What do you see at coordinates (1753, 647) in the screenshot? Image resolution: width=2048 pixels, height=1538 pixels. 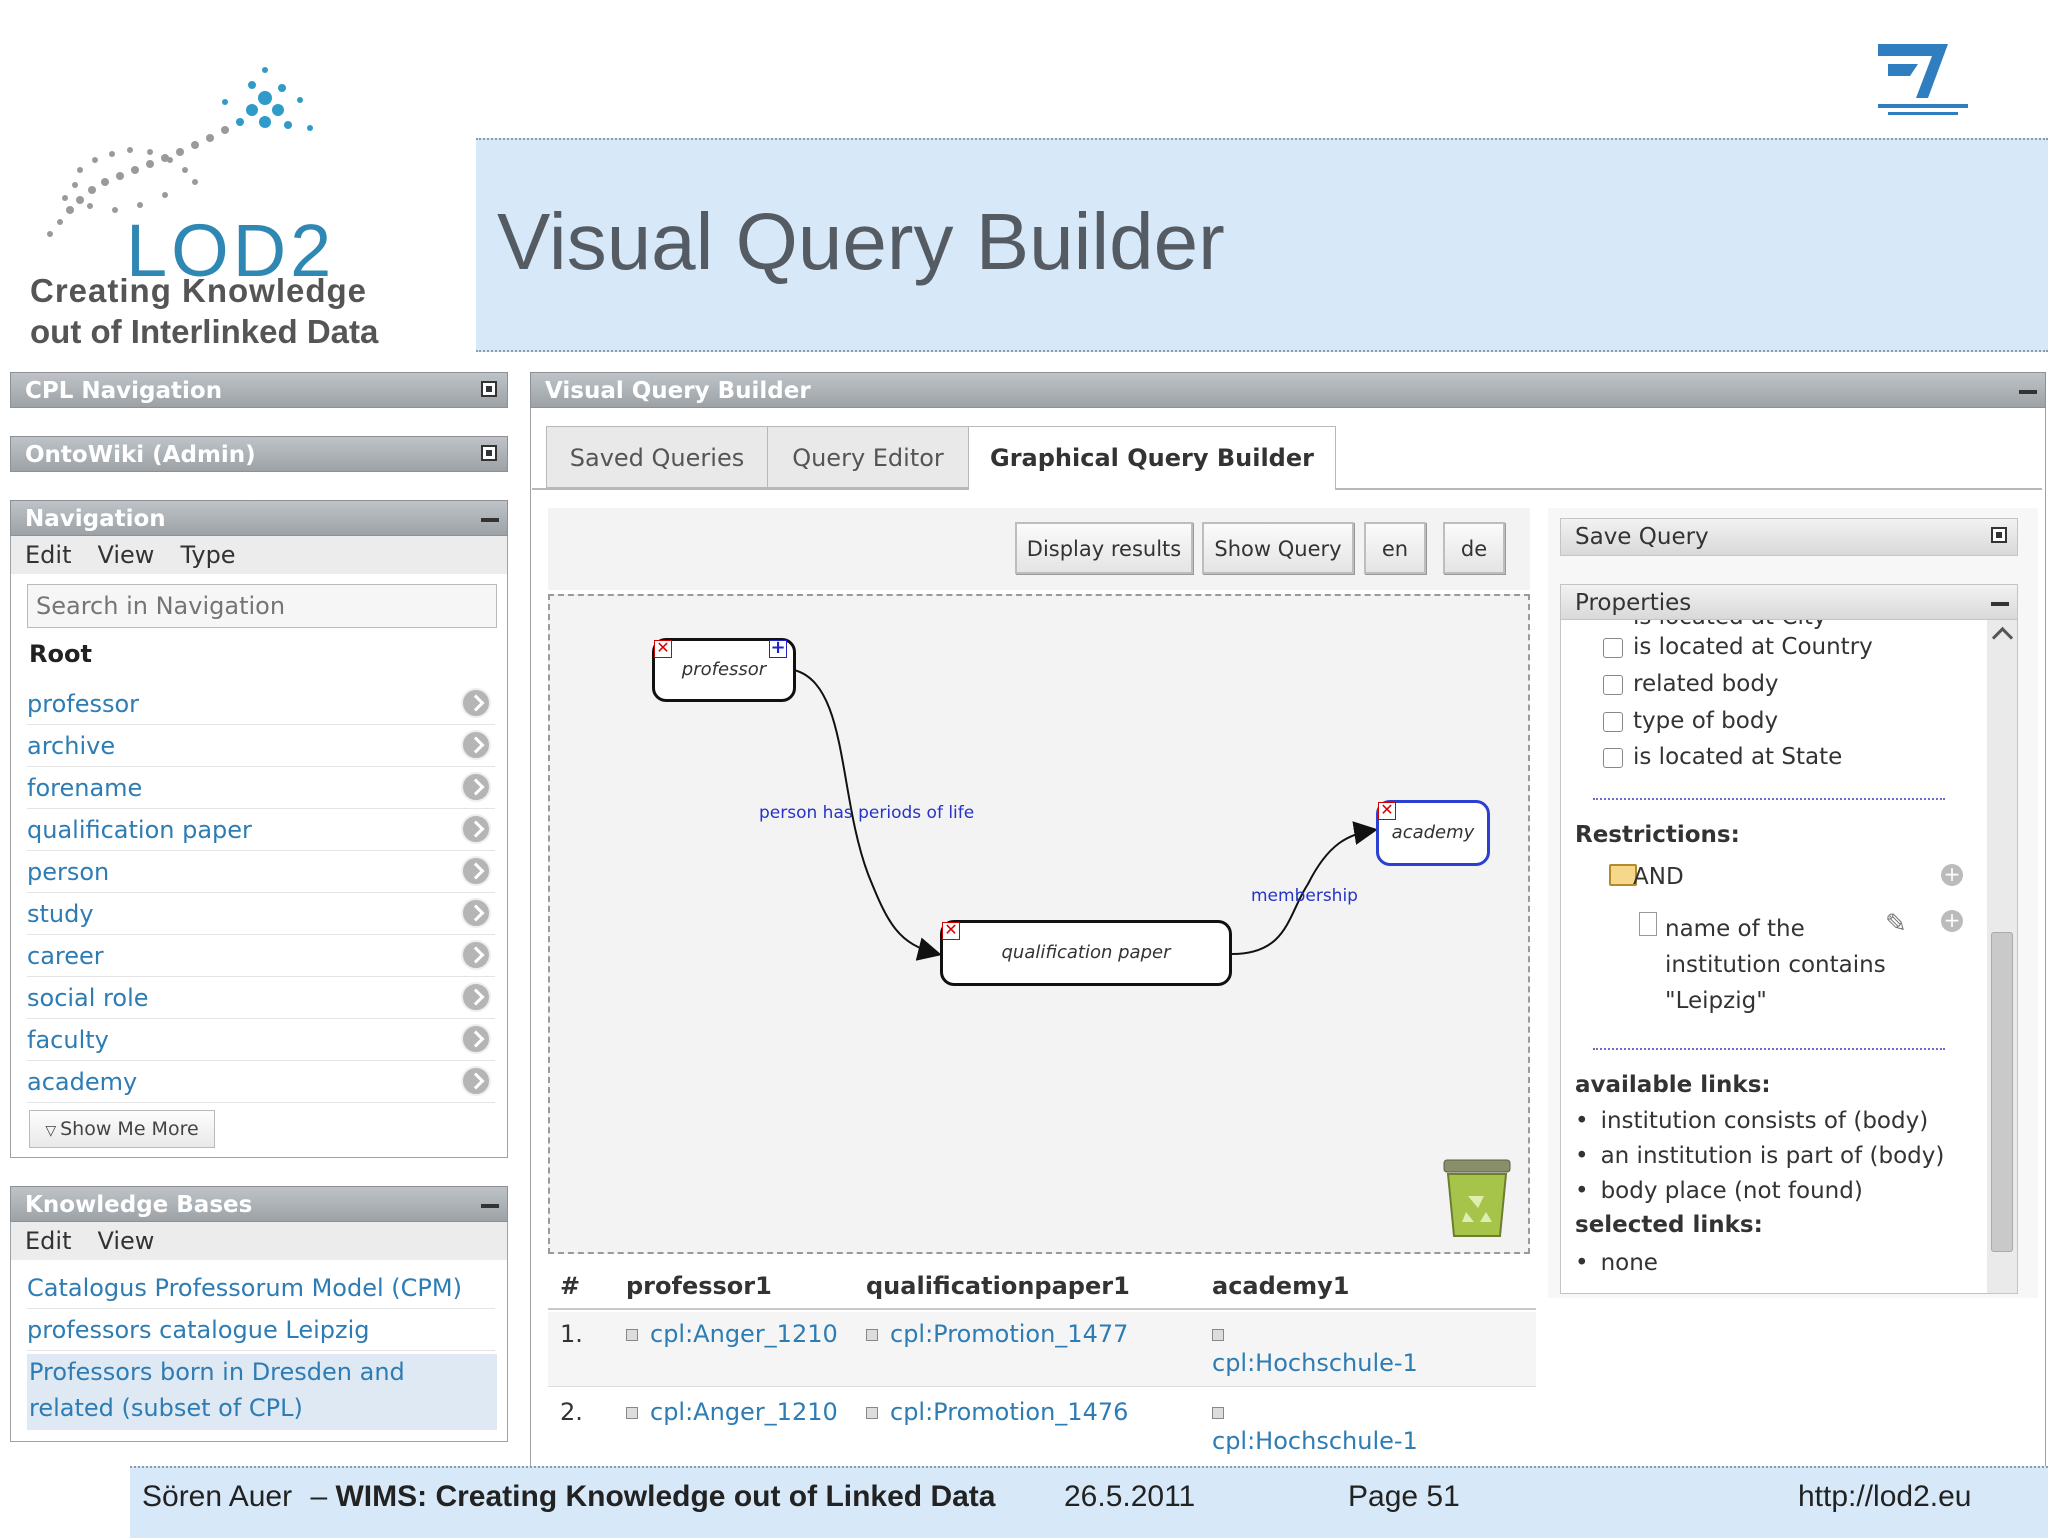 I see `property-label: is located at Country` at bounding box center [1753, 647].